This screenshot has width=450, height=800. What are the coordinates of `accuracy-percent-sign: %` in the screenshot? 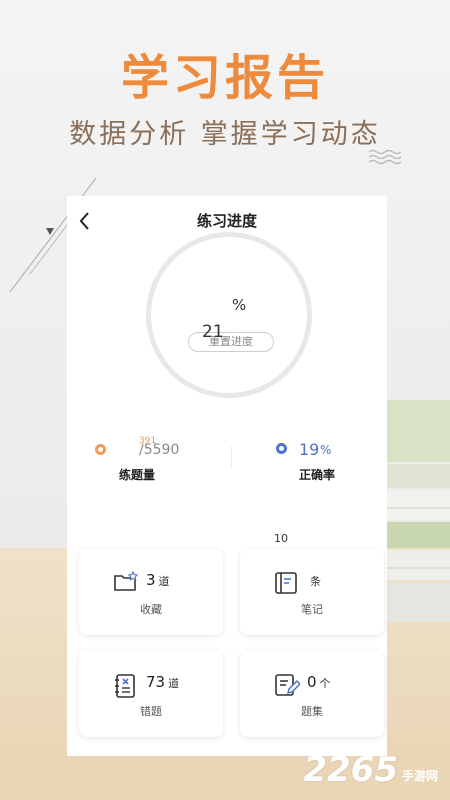 It's located at (326, 450).